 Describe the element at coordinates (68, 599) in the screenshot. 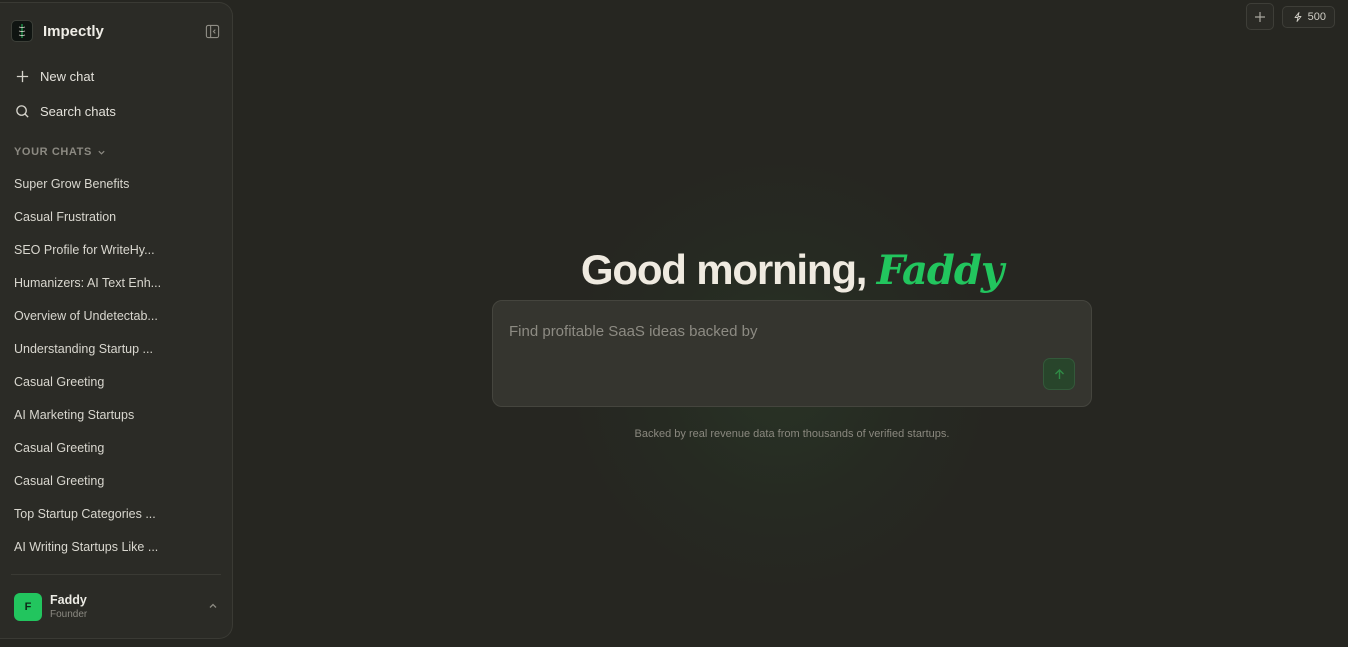

I see `user-name: Faddy` at that location.